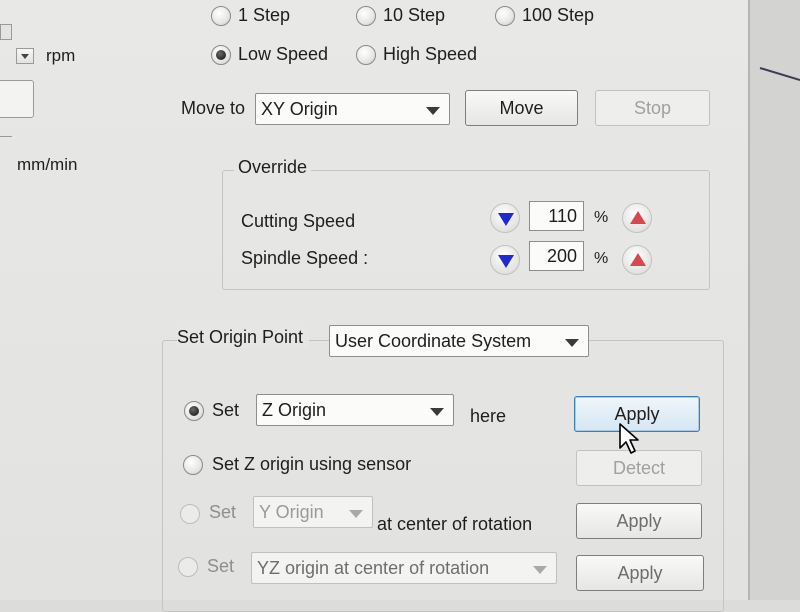  I want to click on mouse-pointer-icon, so click(629, 438).